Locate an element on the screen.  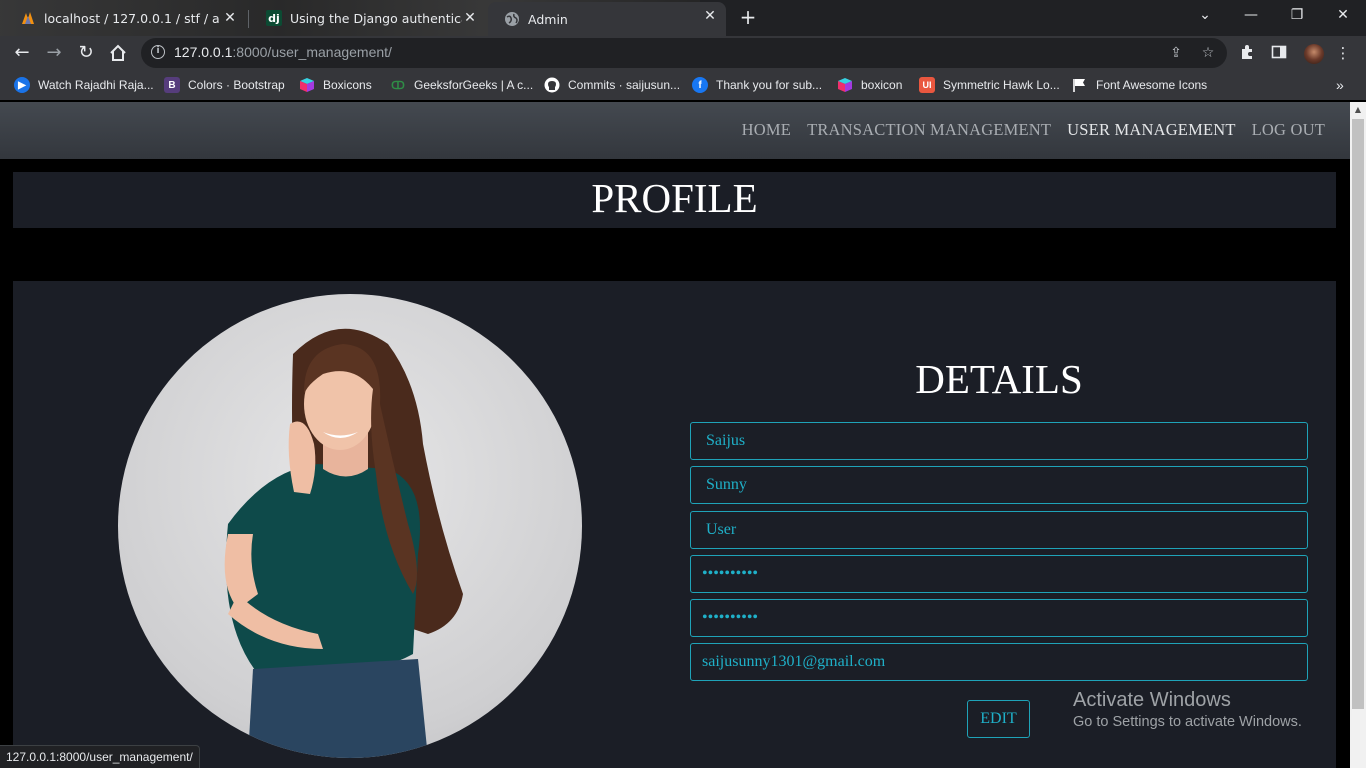
facebook-icon: f is located at coordinates (700, 85).